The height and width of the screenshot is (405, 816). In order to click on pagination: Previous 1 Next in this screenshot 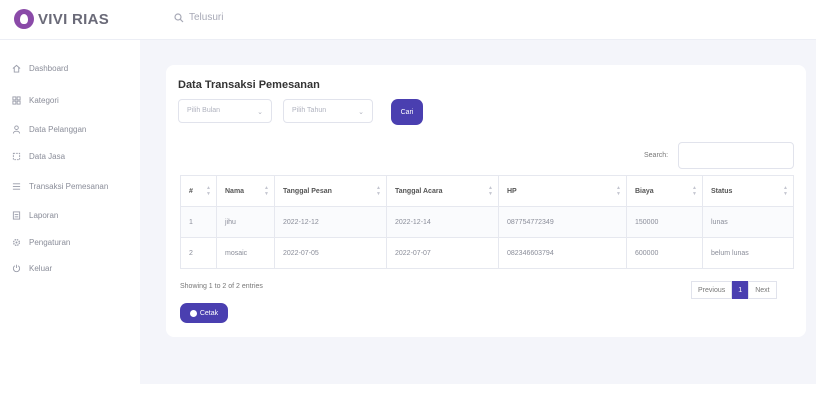, I will do `click(734, 290)`.